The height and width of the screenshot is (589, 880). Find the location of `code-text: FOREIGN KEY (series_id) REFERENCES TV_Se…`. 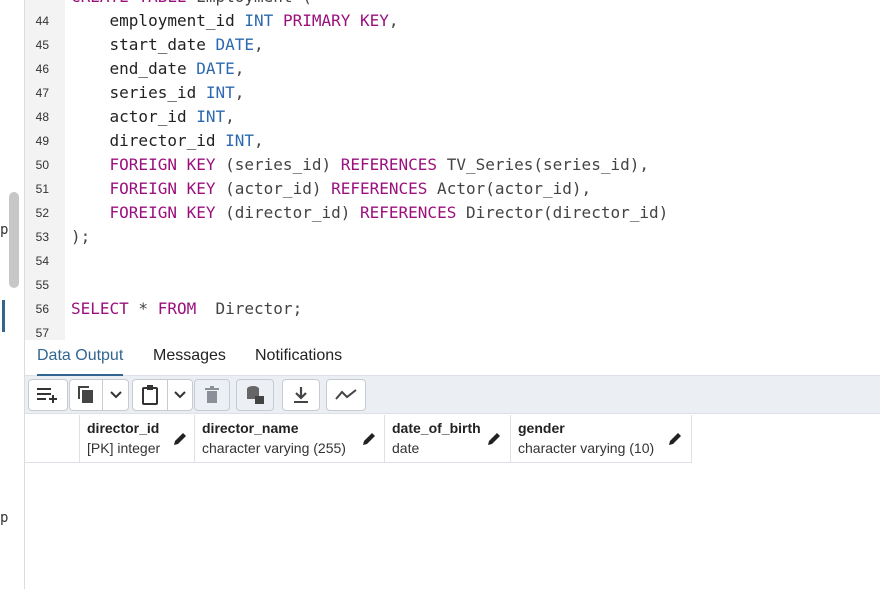

code-text: FOREIGN KEY (series_id) REFERENCES TV_Se… is located at coordinates (360, 165).